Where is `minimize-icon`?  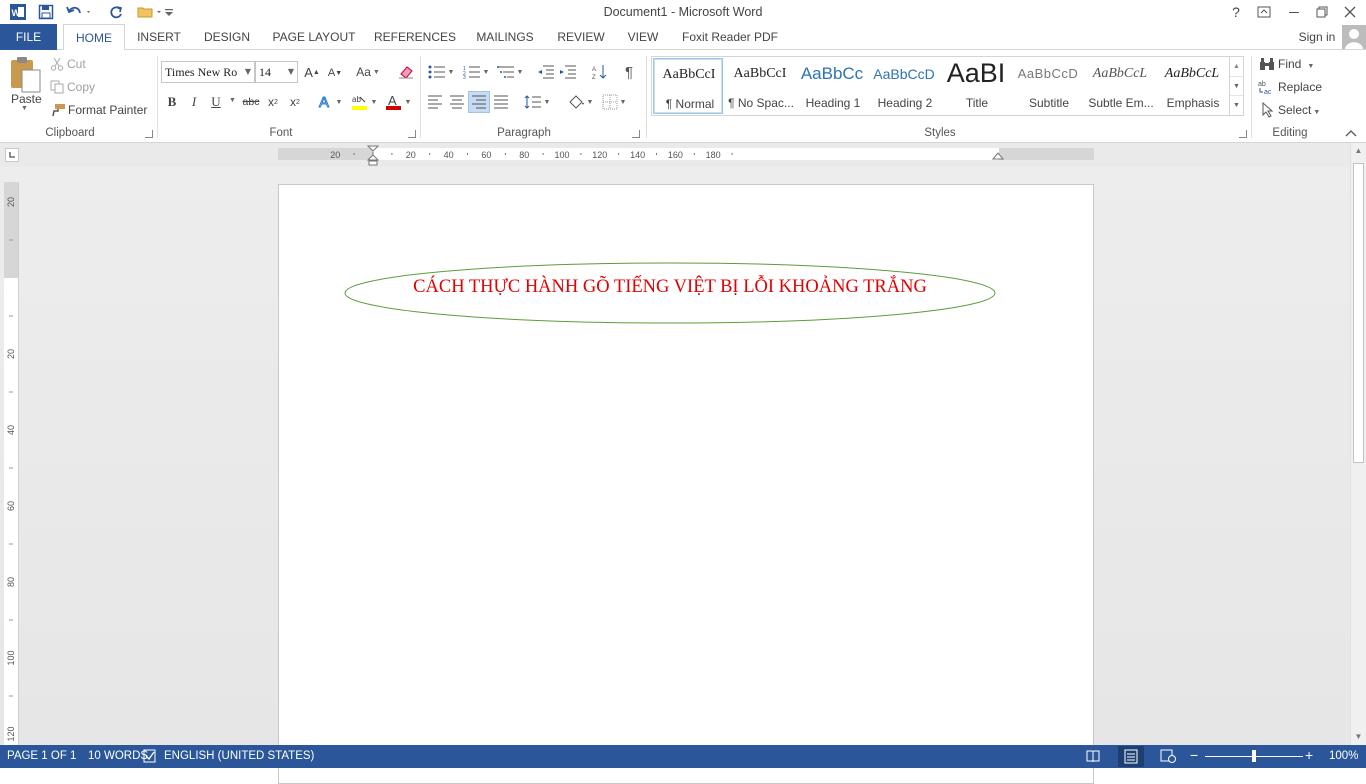
minimize-icon is located at coordinates (1294, 12).